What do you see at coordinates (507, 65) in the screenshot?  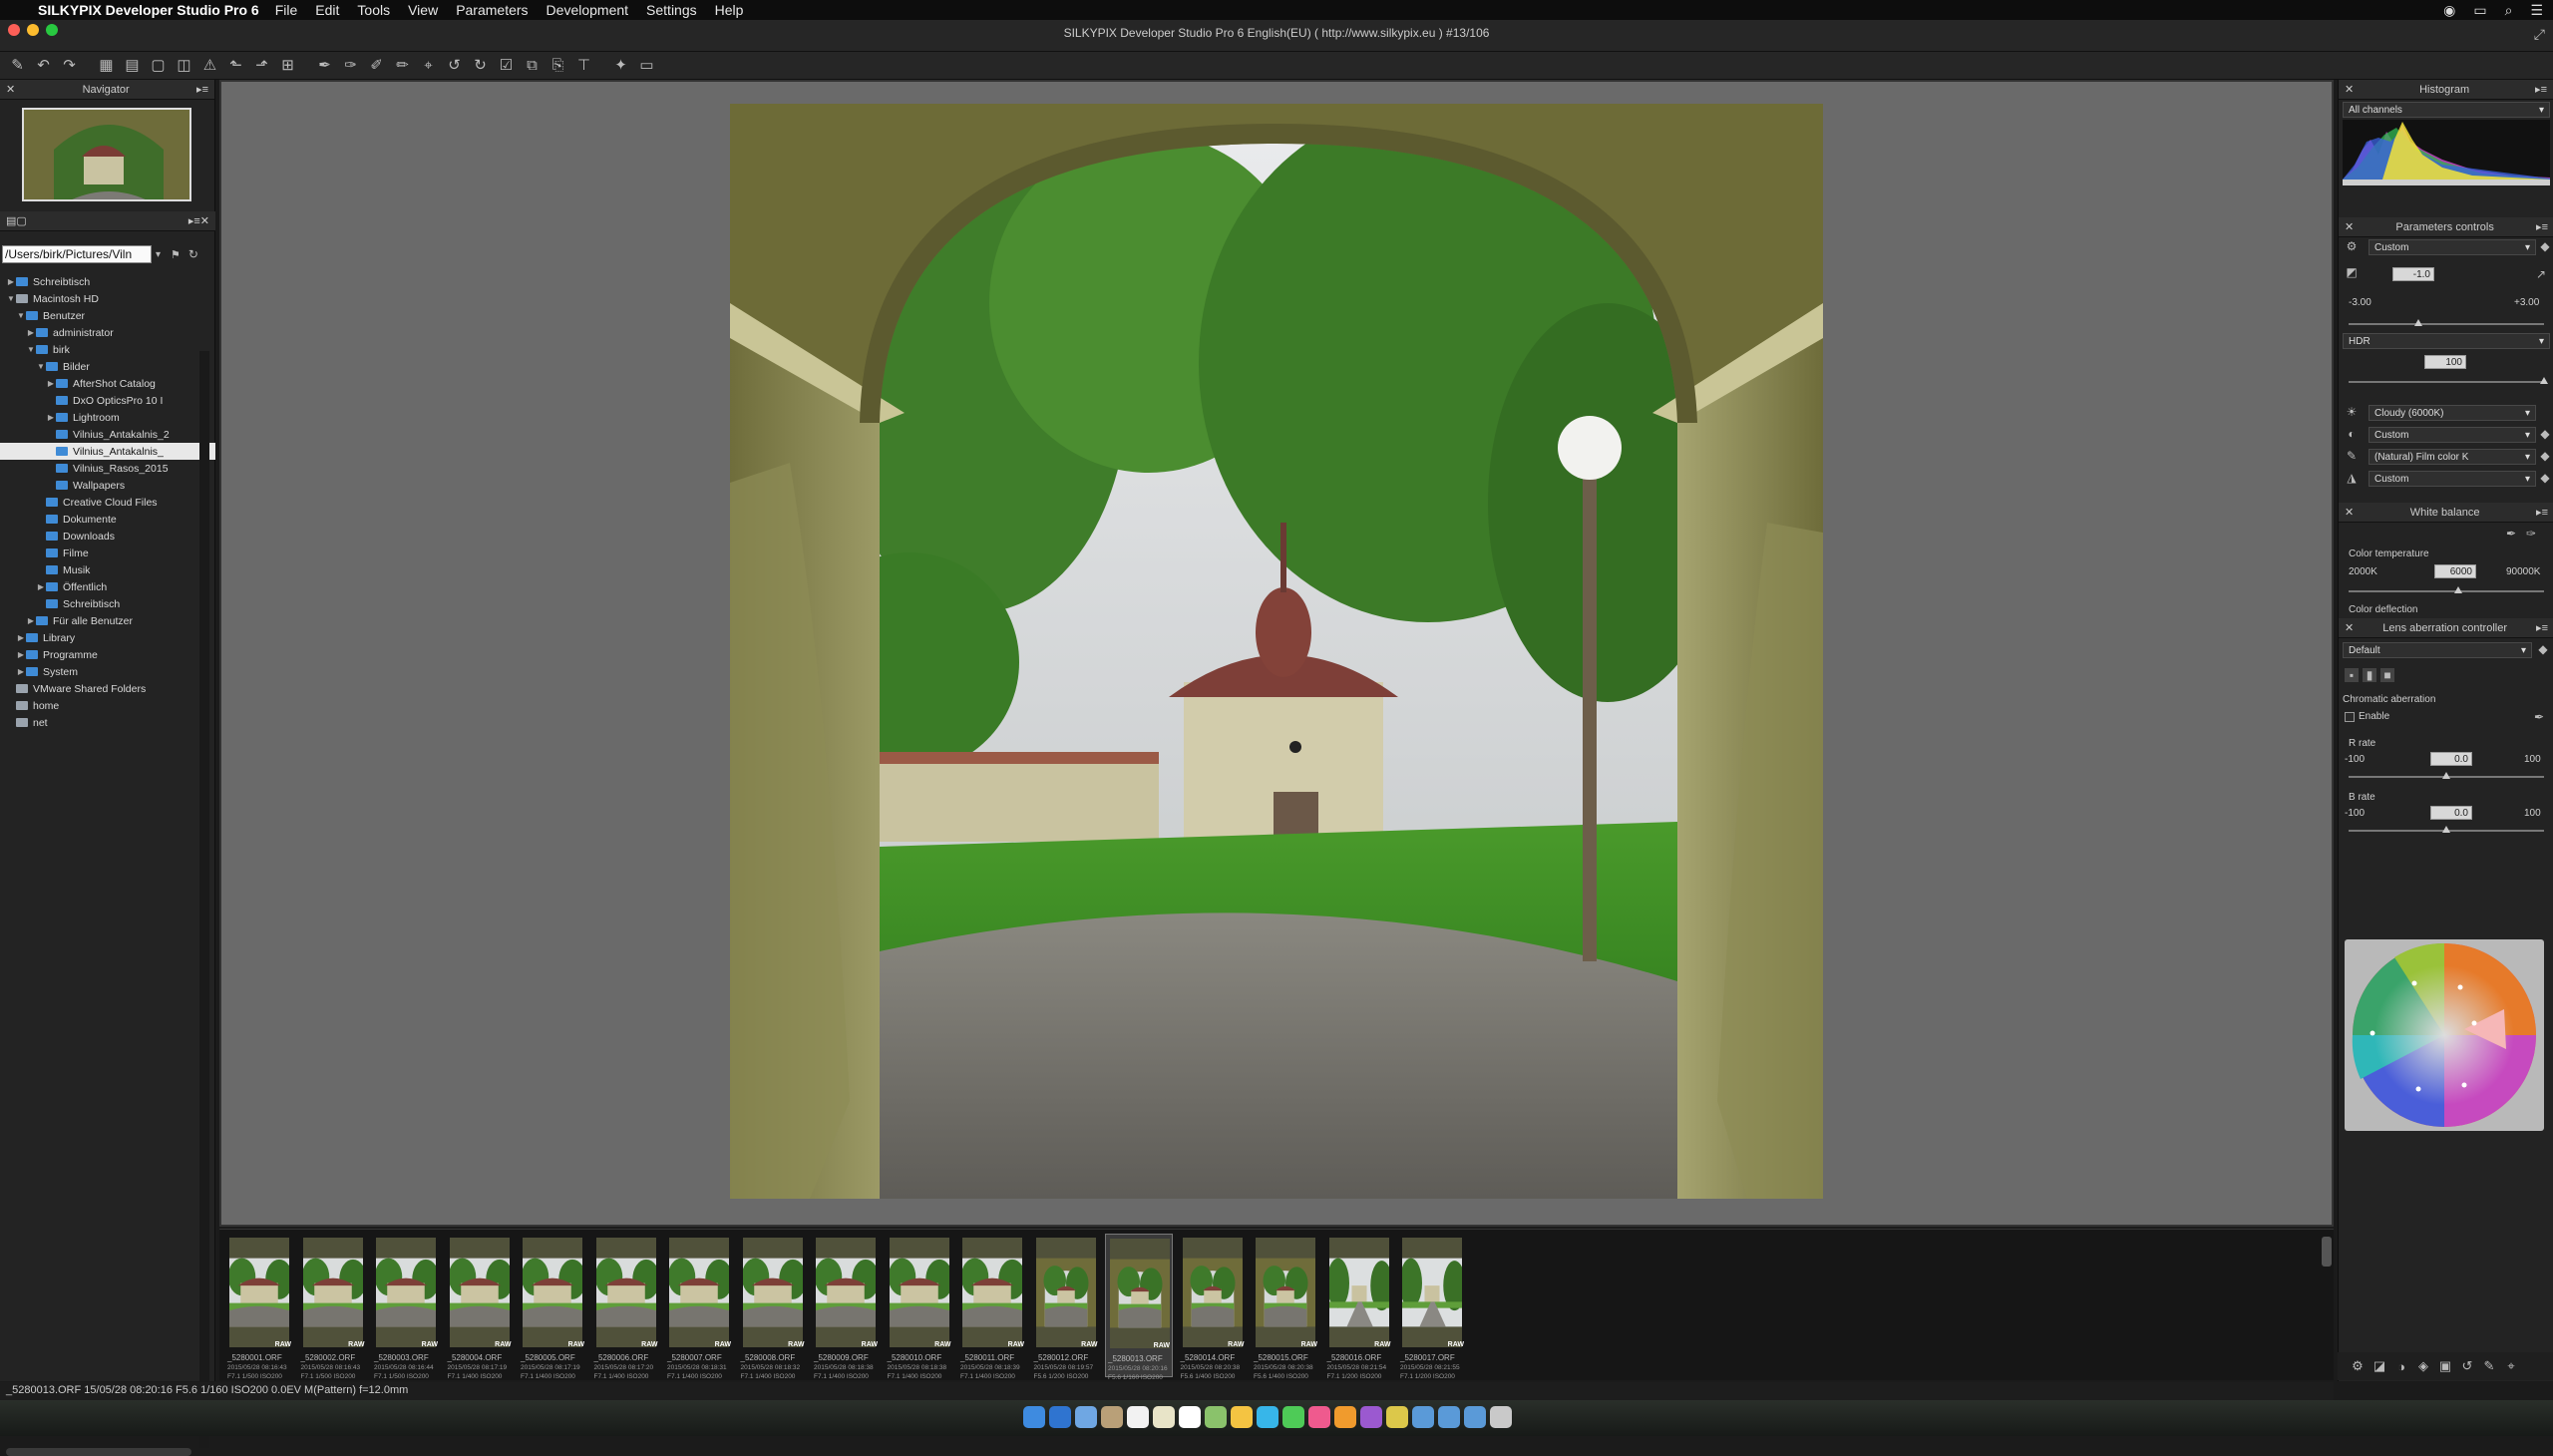 I see `check-mark-icon: ☑` at bounding box center [507, 65].